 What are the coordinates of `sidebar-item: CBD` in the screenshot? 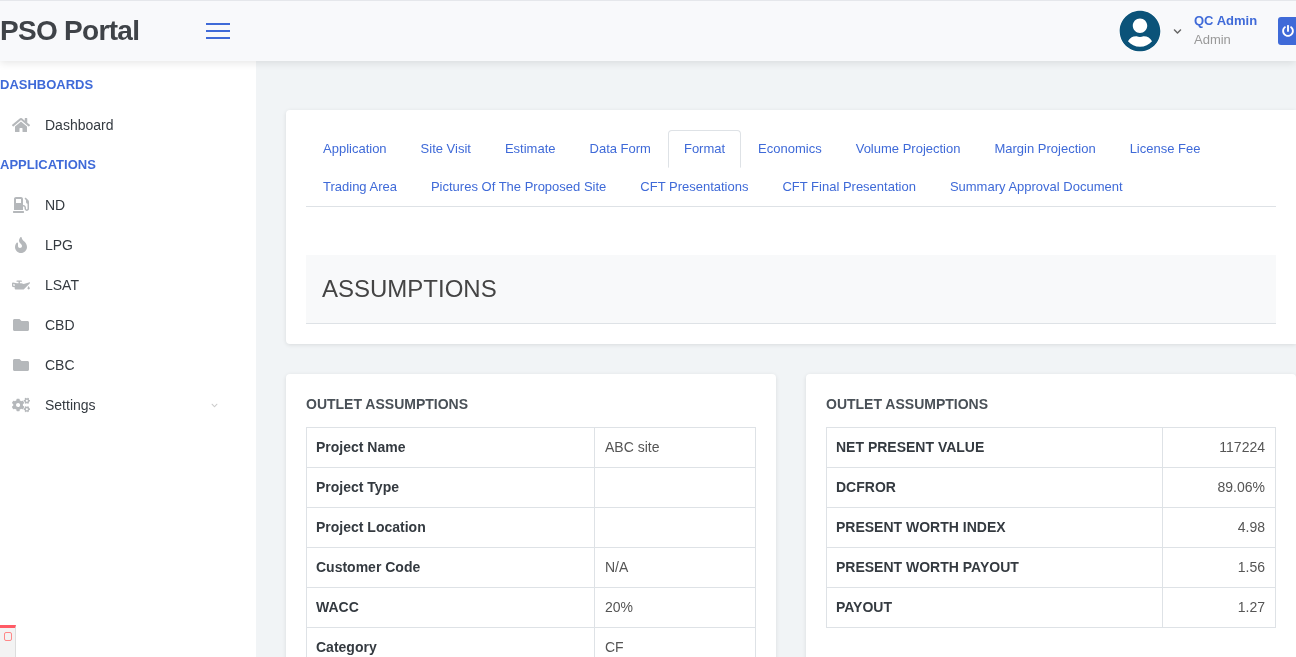 It's located at (128, 325).